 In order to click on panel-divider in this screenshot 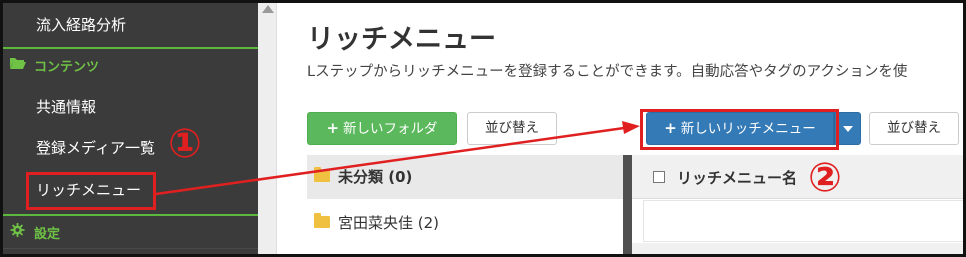, I will do `click(627, 206)`.